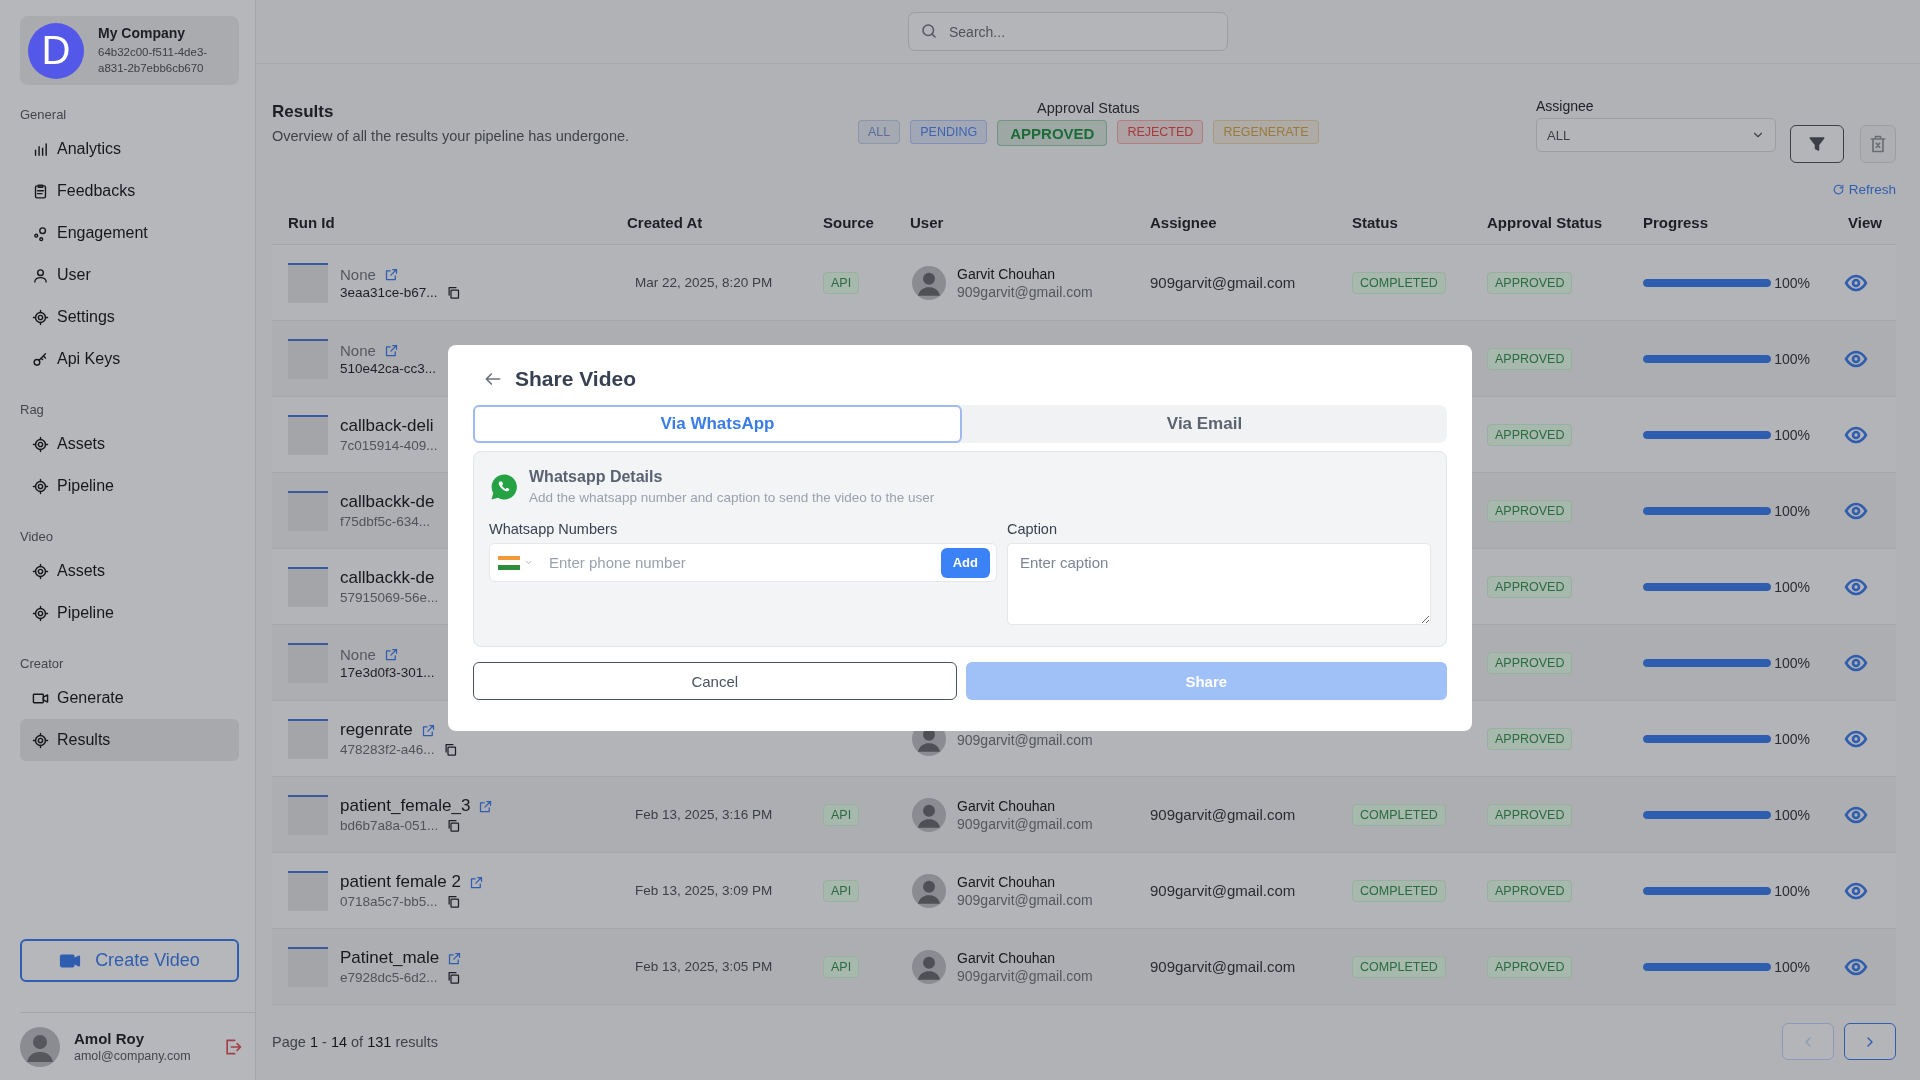  What do you see at coordinates (1219, 584) in the screenshot?
I see `caption-field: Enter caption` at bounding box center [1219, 584].